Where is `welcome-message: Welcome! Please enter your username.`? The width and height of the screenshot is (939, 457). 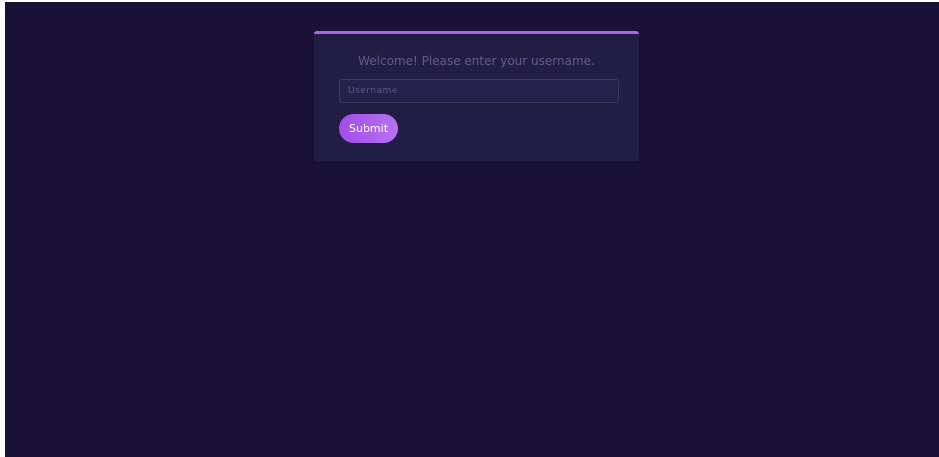
welcome-message: Welcome! Please enter your username. is located at coordinates (476, 61).